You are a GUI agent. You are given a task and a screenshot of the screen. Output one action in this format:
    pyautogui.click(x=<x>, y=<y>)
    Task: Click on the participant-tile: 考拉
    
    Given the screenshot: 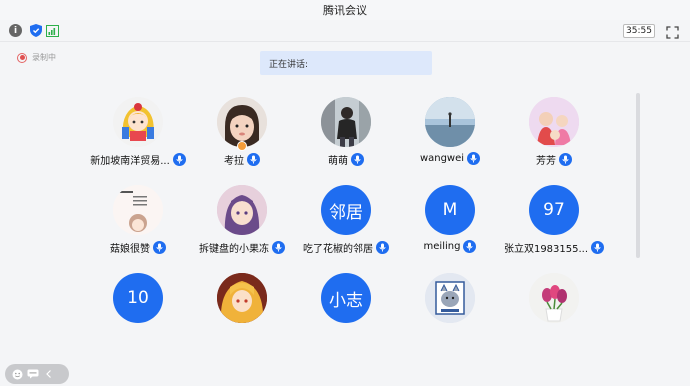 What is the action you would take?
    pyautogui.click(x=242, y=137)
    